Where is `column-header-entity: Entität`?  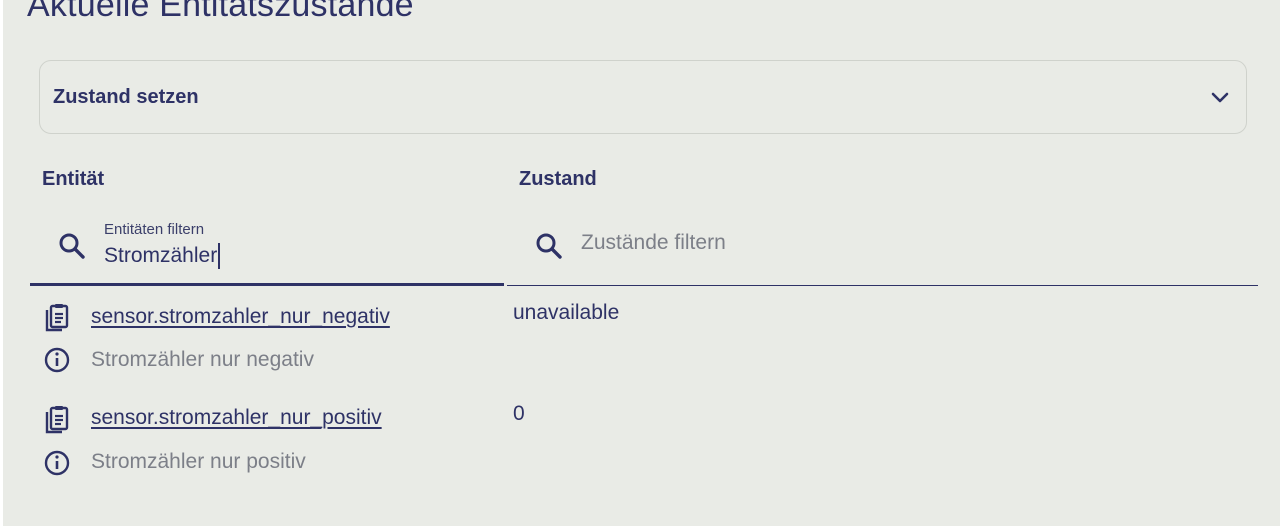 column-header-entity: Entität is located at coordinates (73, 179).